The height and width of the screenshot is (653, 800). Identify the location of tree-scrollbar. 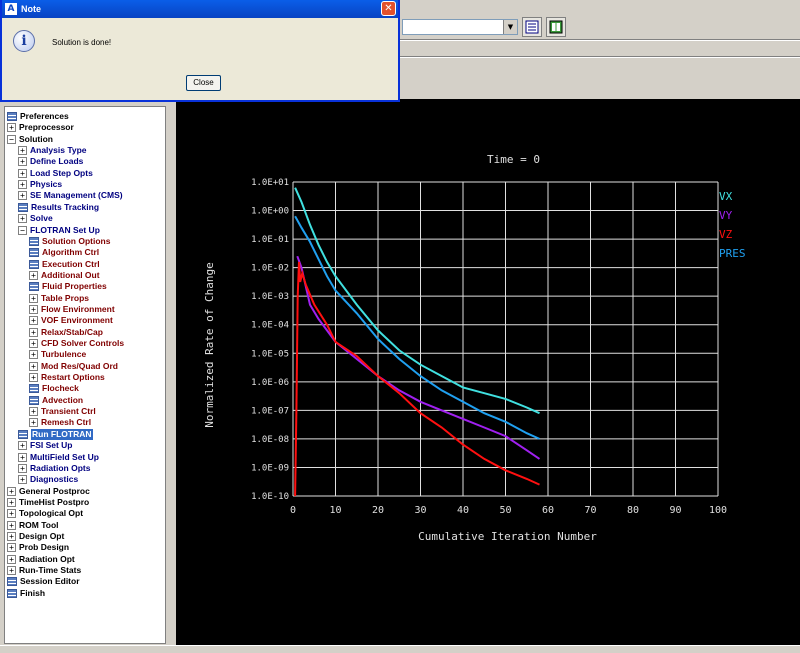
(168, 375).